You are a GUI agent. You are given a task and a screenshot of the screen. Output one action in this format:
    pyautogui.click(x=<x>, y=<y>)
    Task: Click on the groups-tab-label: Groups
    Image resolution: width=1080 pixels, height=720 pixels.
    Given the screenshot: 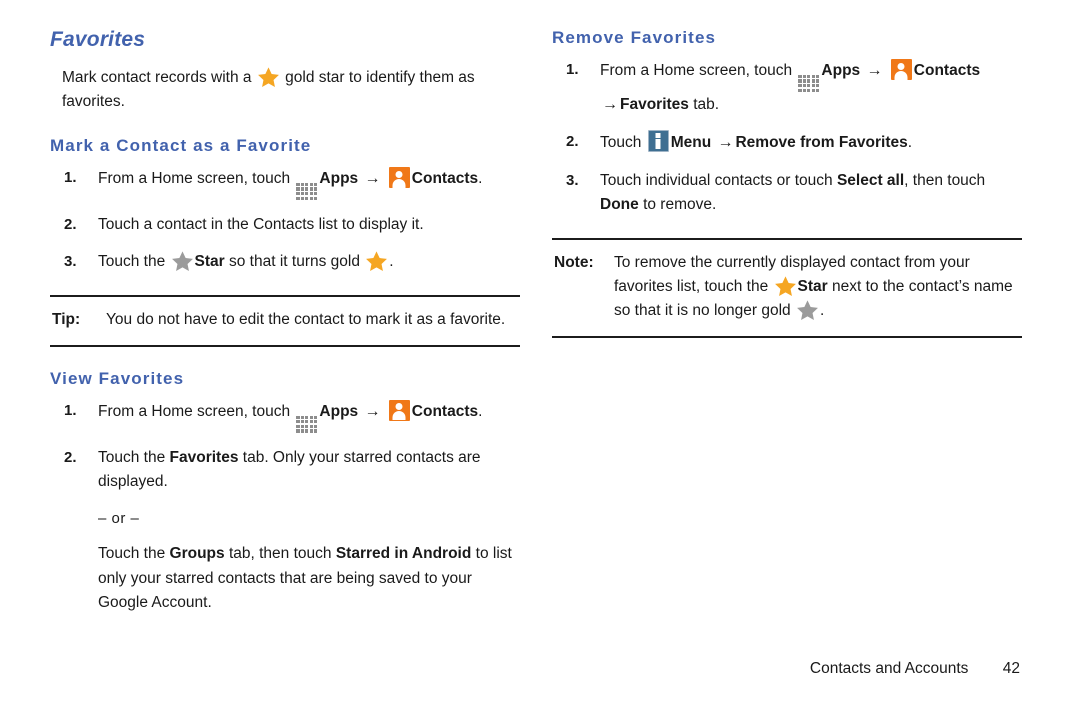 What is the action you would take?
    pyautogui.click(x=197, y=554)
    